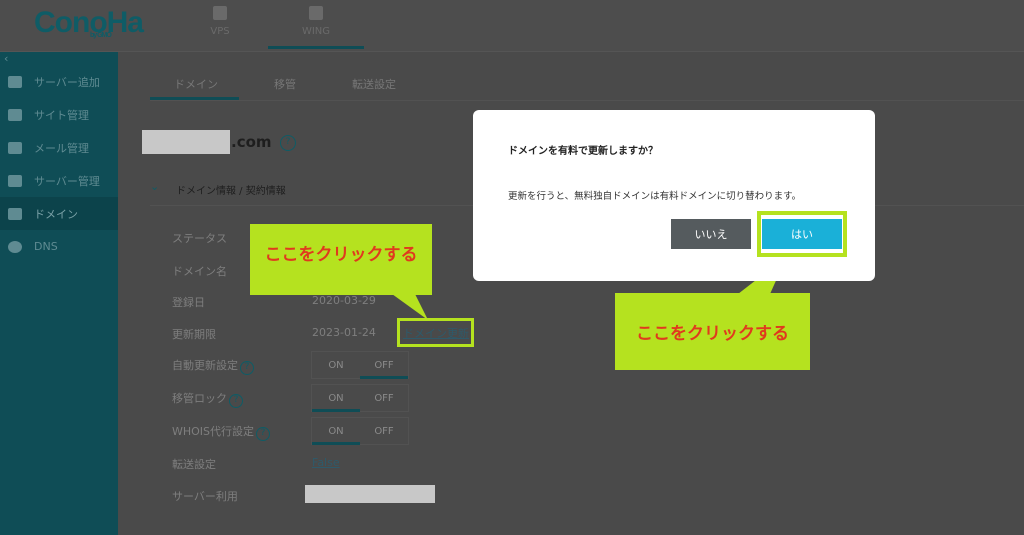  What do you see at coordinates (655, 196) in the screenshot?
I see `dialog-message: 更新を行うと、無料独自ドメインは有料ドメインに切り替わります。` at bounding box center [655, 196].